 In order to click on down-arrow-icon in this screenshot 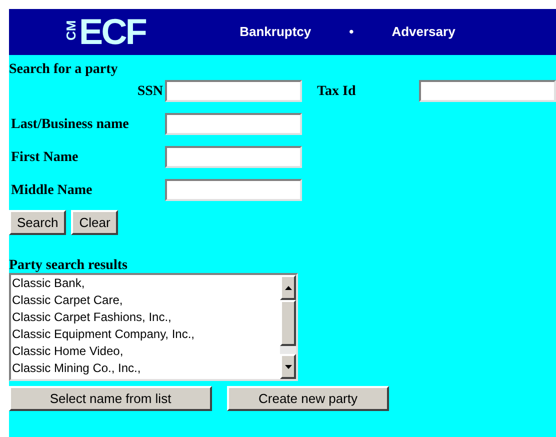, I will do `click(288, 366)`.